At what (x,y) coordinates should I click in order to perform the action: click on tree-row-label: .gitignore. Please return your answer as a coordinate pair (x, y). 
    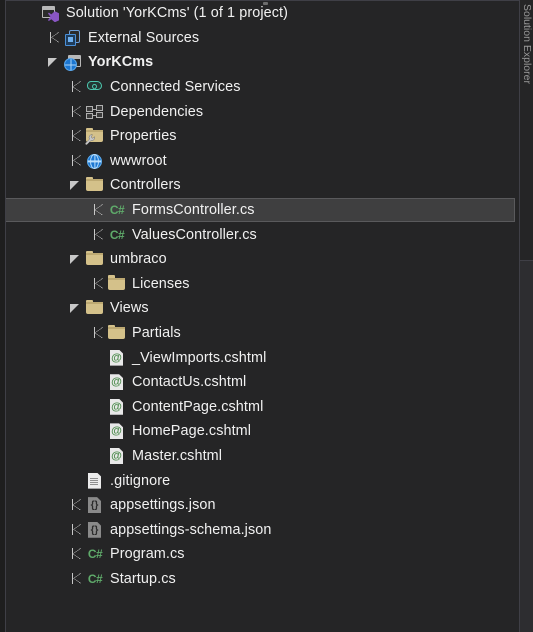
    Looking at the image, I should click on (140, 480).